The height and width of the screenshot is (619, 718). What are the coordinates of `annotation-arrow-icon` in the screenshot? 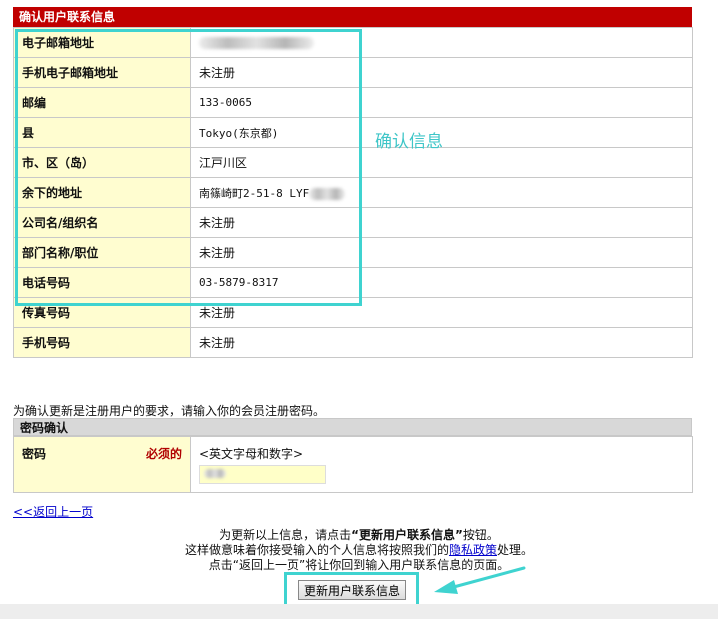 It's located at (480, 580).